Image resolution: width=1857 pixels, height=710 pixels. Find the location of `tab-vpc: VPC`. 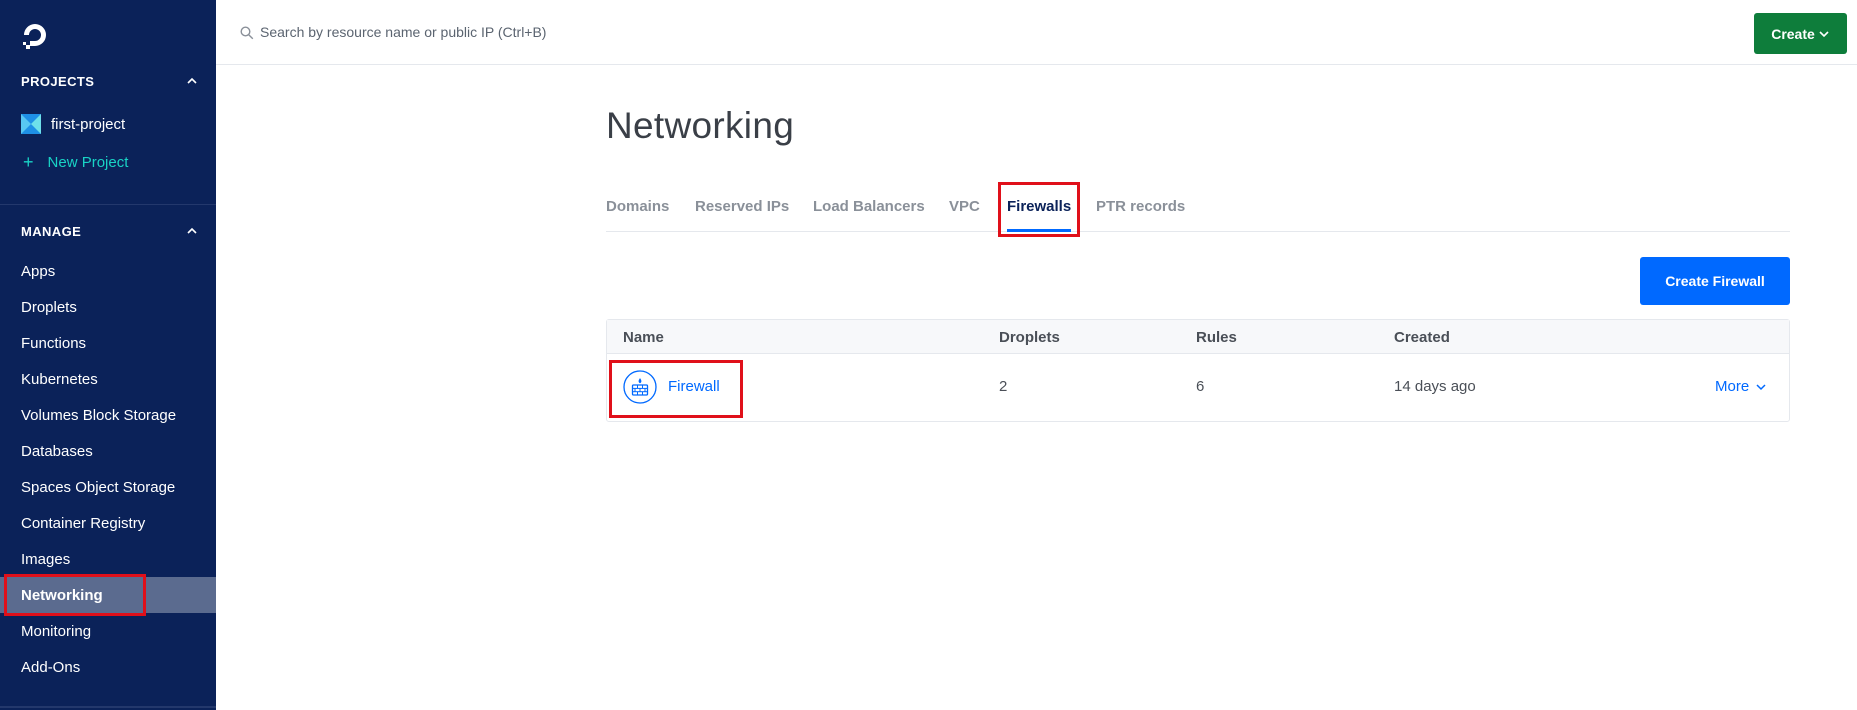

tab-vpc: VPC is located at coordinates (964, 206).